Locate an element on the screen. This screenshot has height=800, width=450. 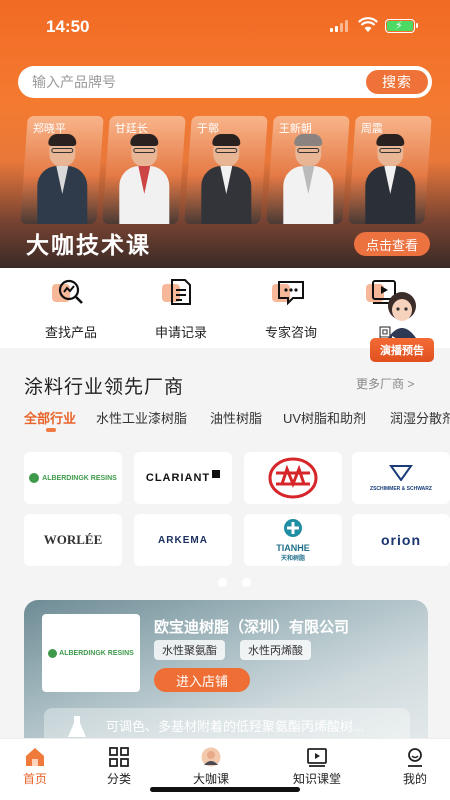
carousel-dots is located at coordinates (238, 583).